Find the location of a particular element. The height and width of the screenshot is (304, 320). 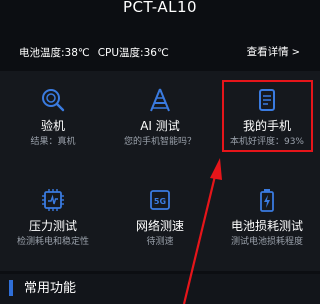

tile-label: 网络测速 is located at coordinates (159, 226).